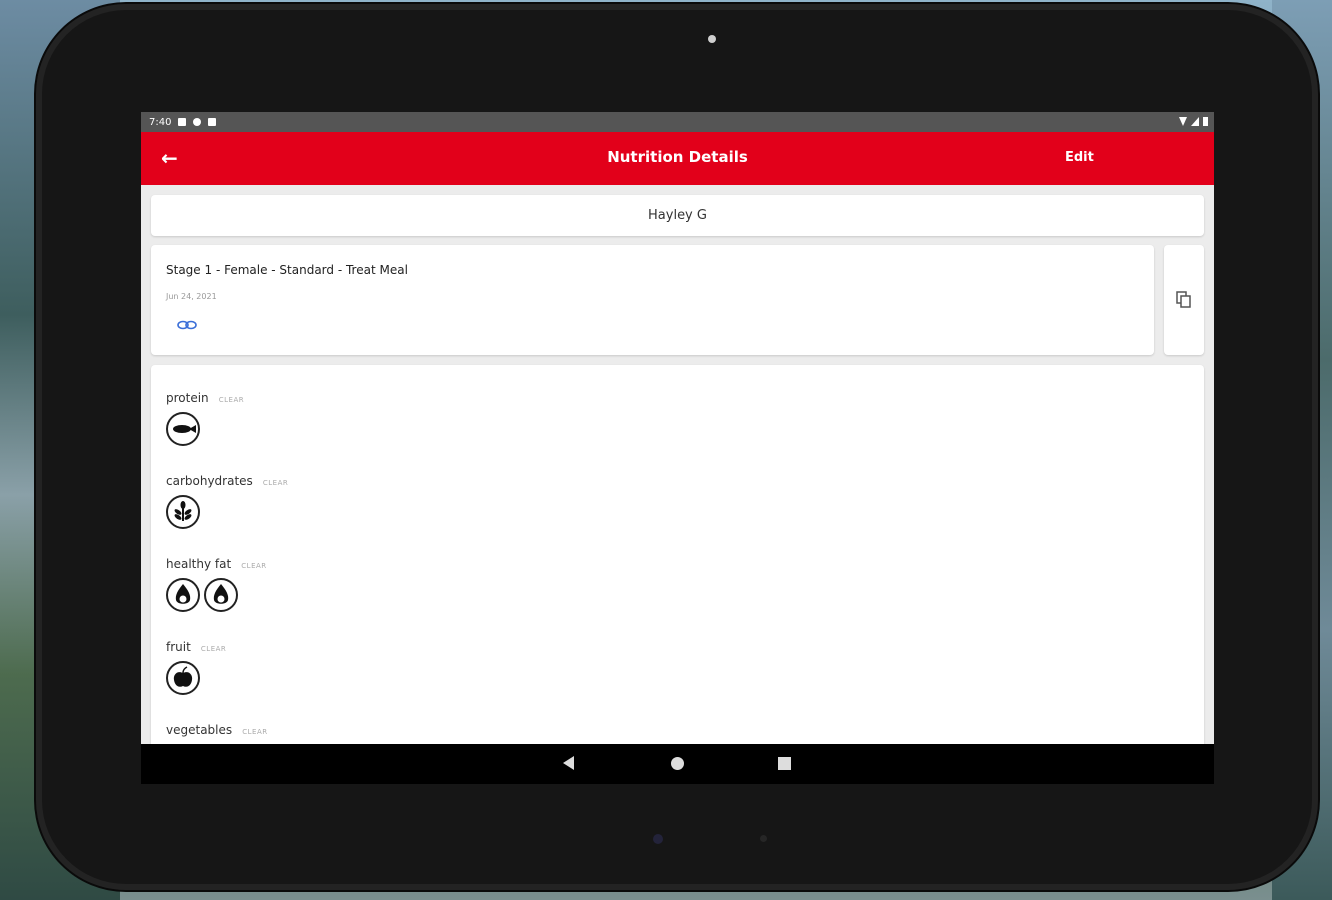 The image size is (1332, 900). I want to click on category-label: vegetables, so click(199, 730).